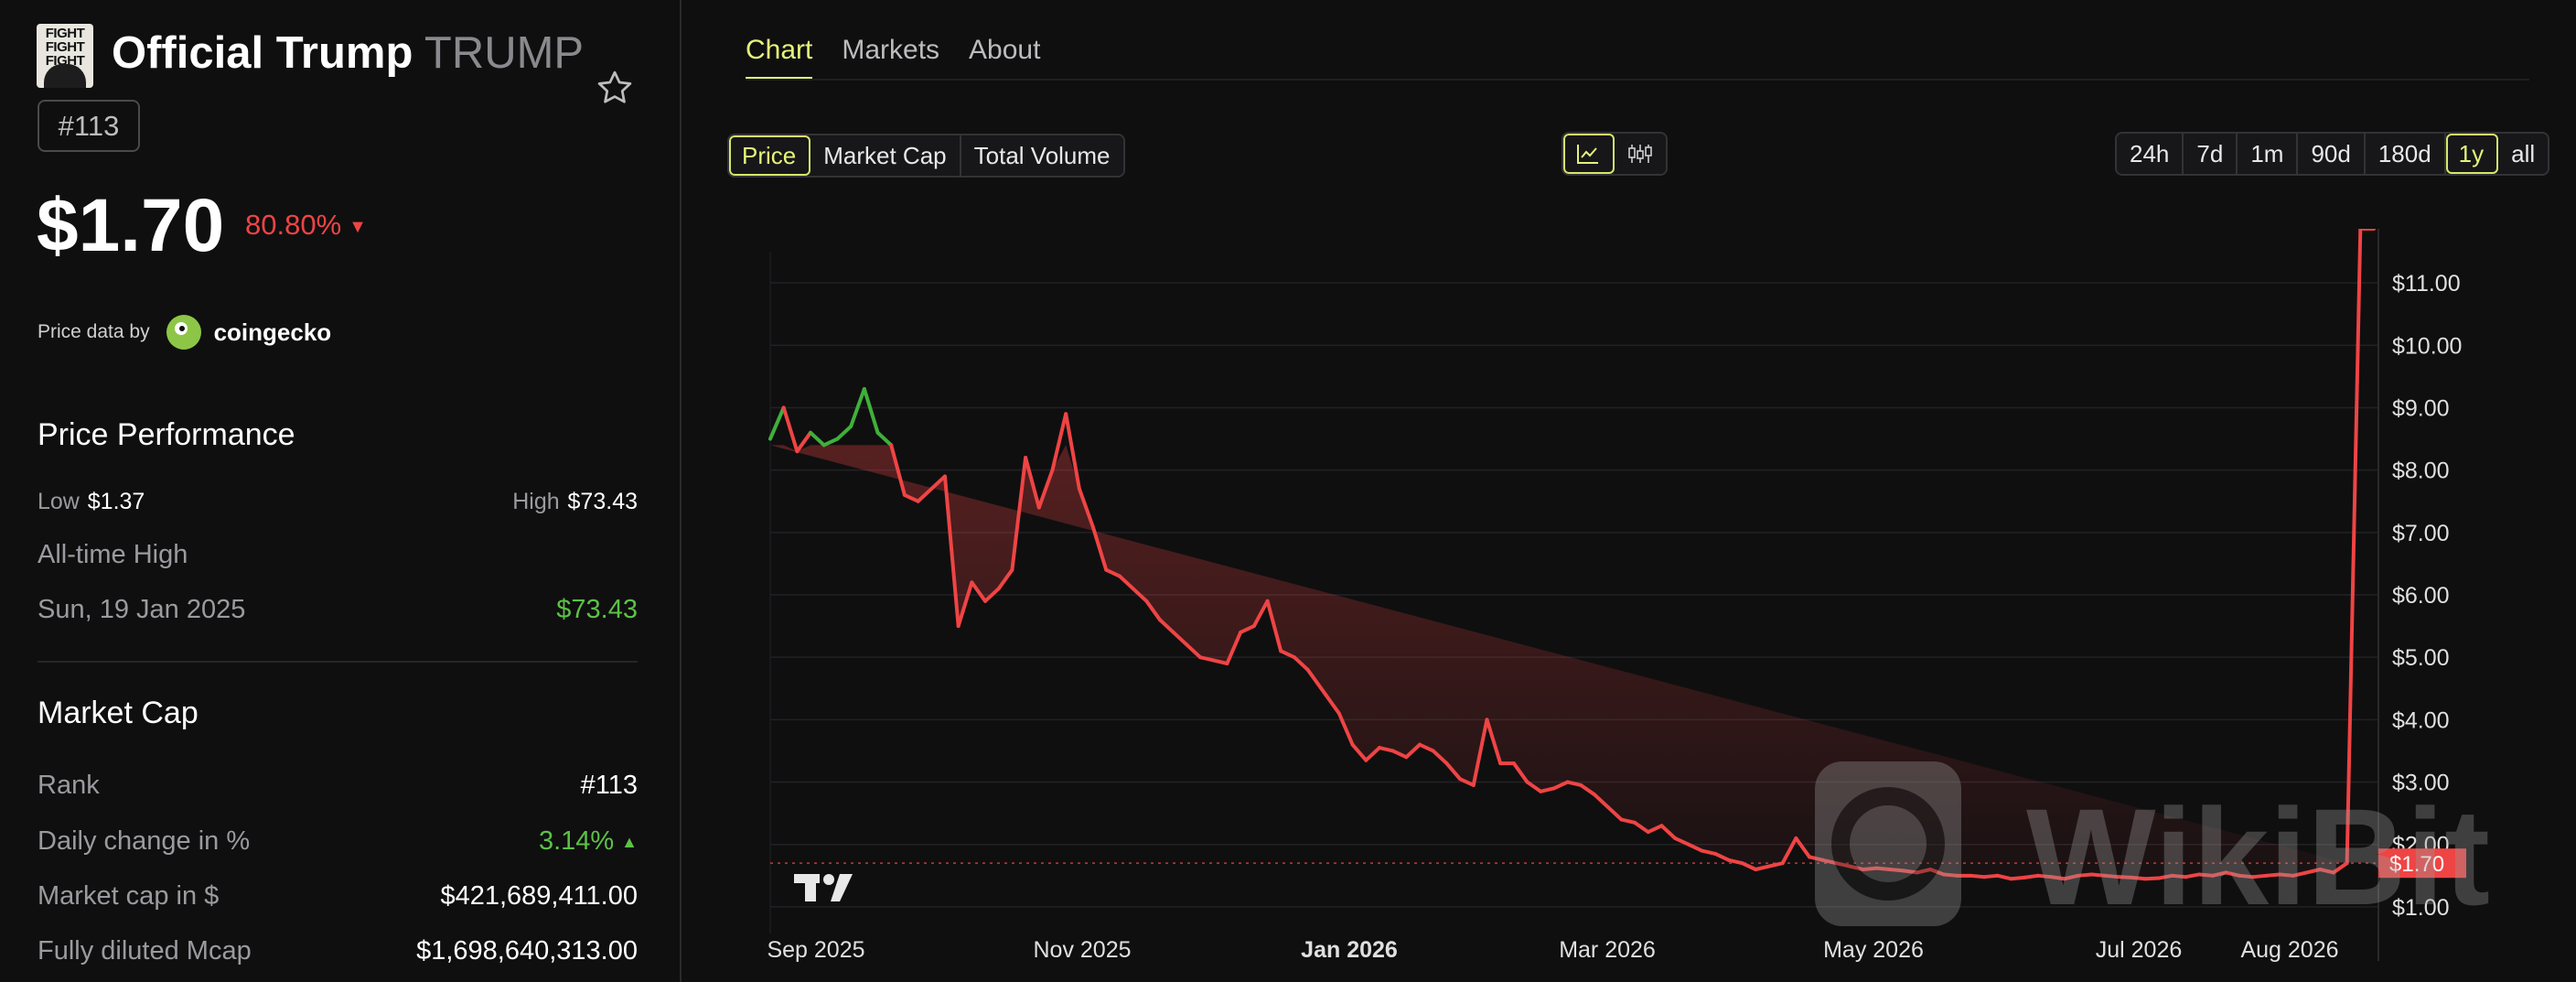 This screenshot has height=982, width=2576. I want to click on y-tick-label: $8.00, so click(2421, 471).